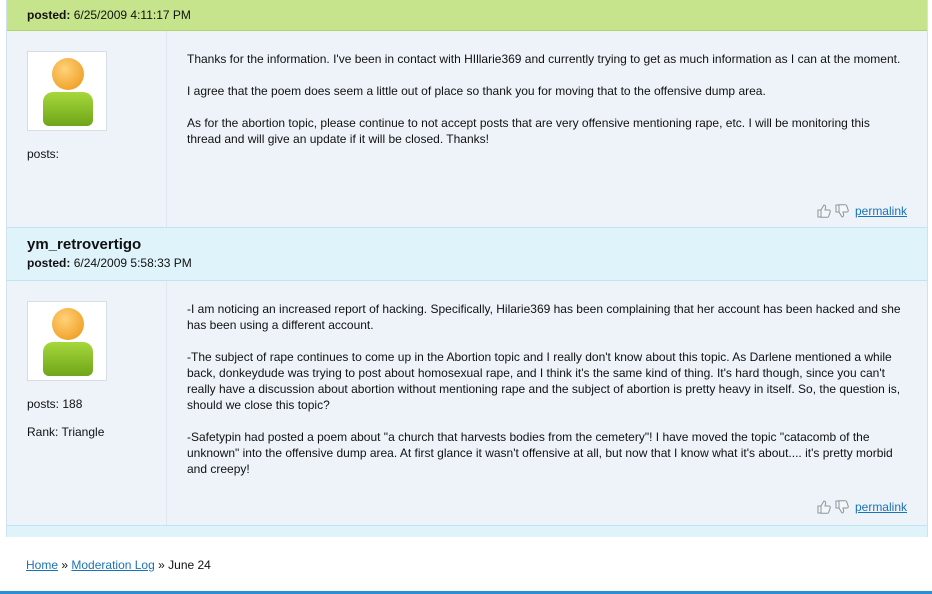  What do you see at coordinates (477, 244) in the screenshot?
I see `post-username: ym_retrovertigo` at bounding box center [477, 244].